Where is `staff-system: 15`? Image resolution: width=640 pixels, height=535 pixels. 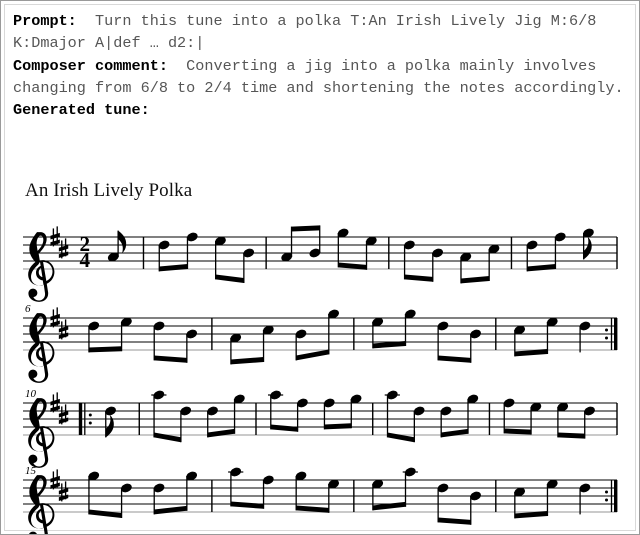
staff-system: 15 is located at coordinates (320, 499).